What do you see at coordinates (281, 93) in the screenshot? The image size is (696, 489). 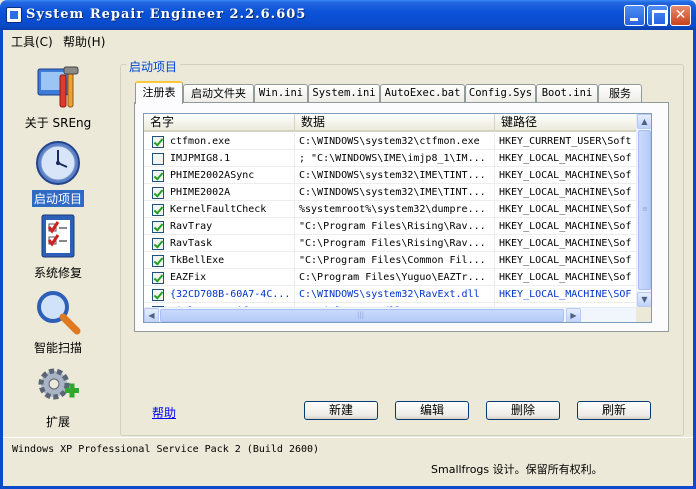 I see `tab-win-ini: Win.ini` at bounding box center [281, 93].